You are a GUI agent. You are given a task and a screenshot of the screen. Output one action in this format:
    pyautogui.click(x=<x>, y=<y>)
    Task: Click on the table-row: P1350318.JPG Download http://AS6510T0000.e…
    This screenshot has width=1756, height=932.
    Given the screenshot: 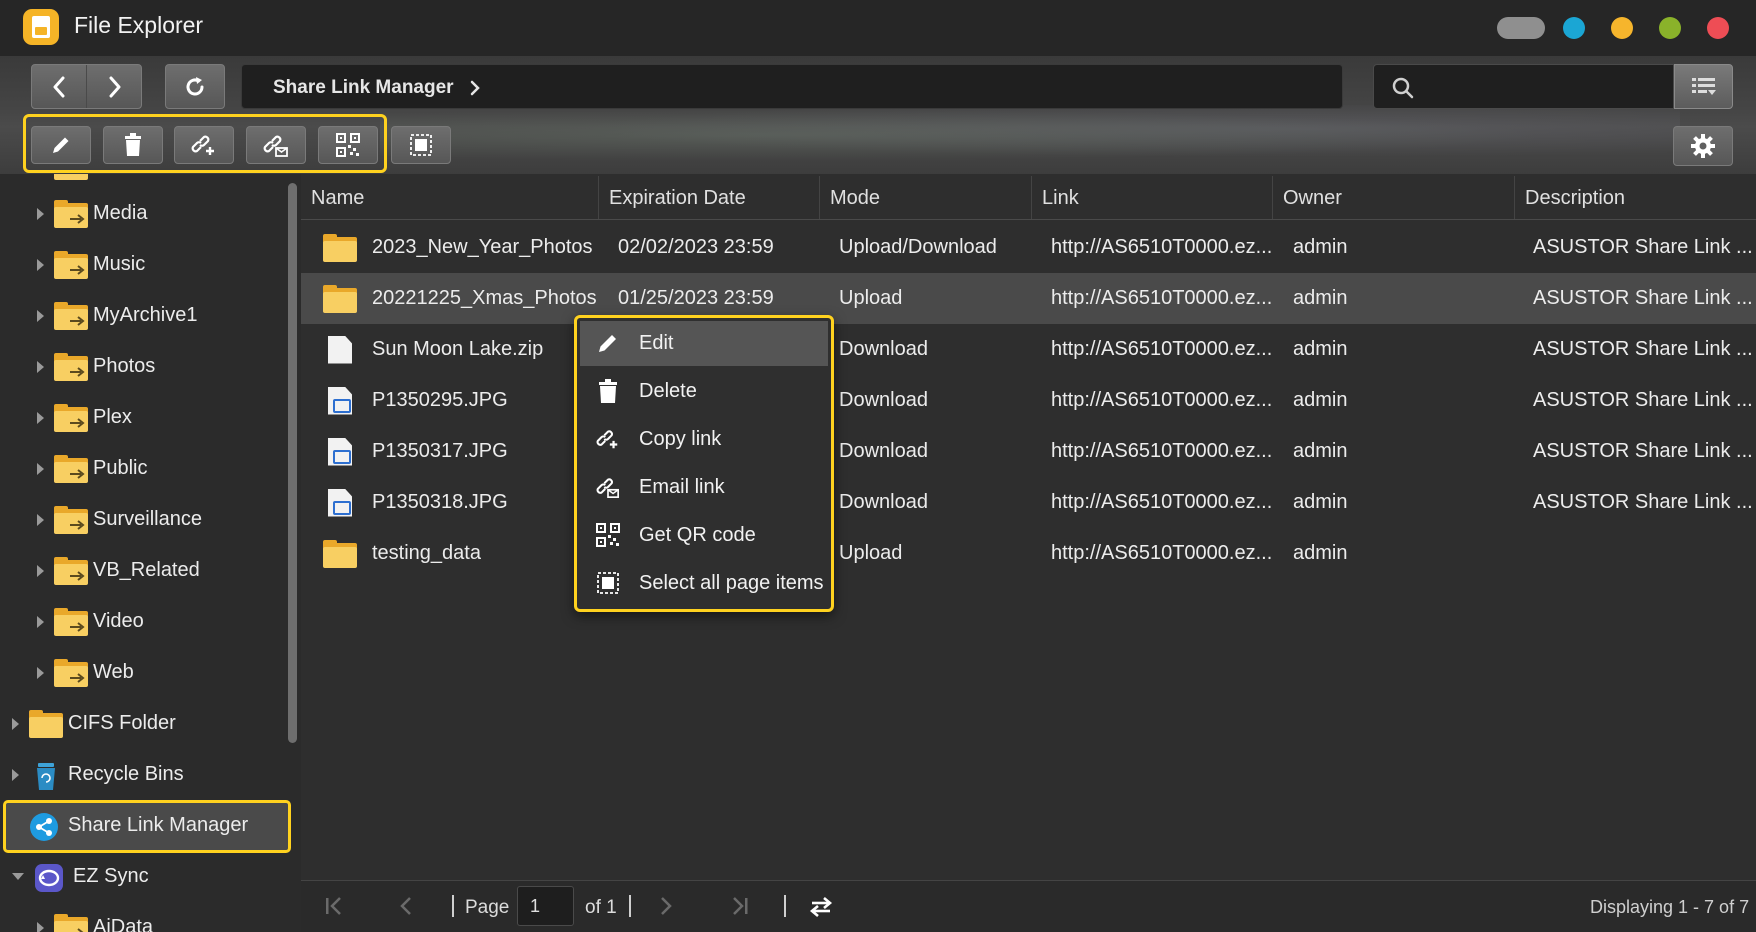 What is the action you would take?
    pyautogui.click(x=1028, y=502)
    